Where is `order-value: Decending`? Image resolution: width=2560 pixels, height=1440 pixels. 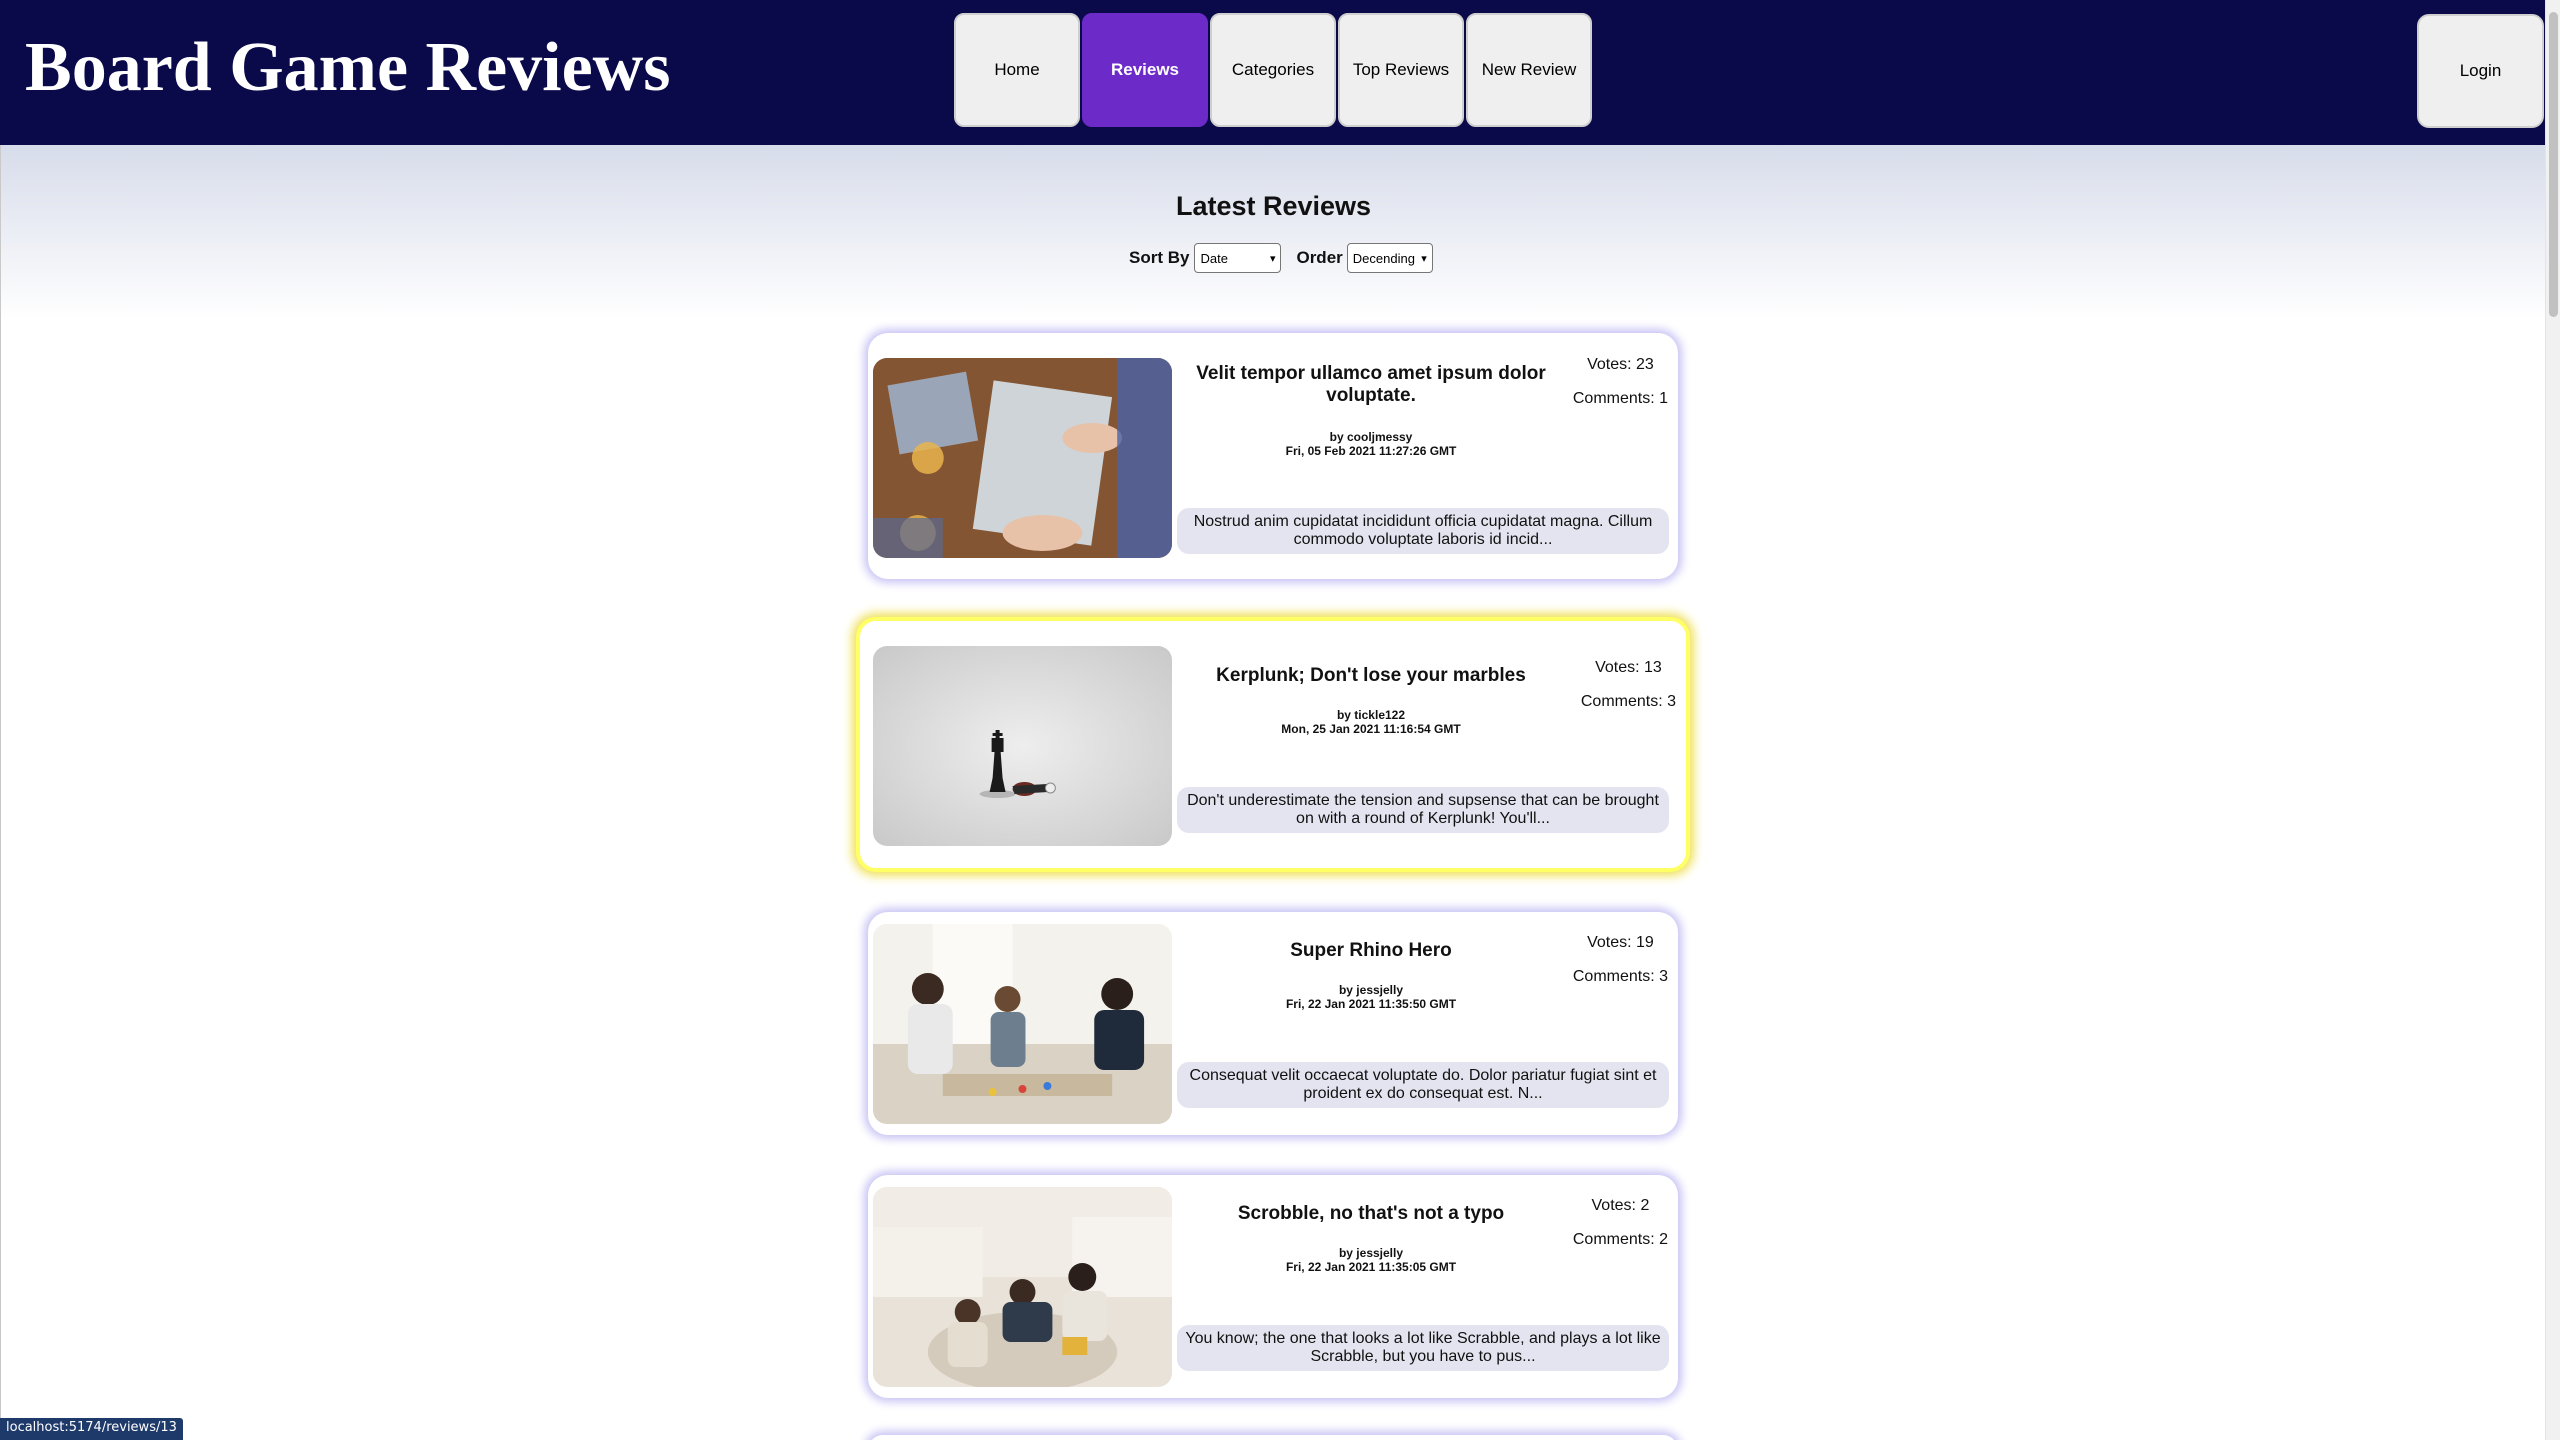 order-value: Decending is located at coordinates (1383, 258).